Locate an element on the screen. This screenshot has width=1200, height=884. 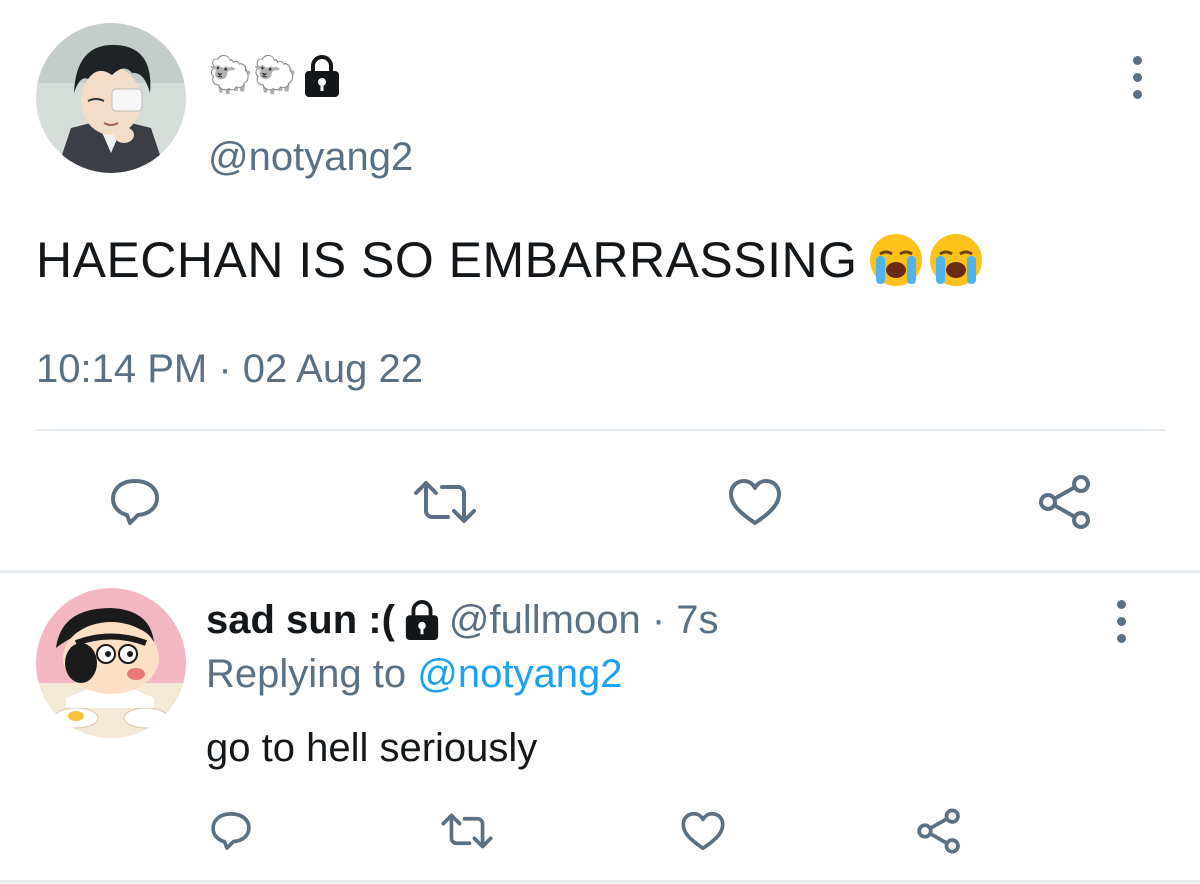
reply-retweet-button is located at coordinates (467, 831).